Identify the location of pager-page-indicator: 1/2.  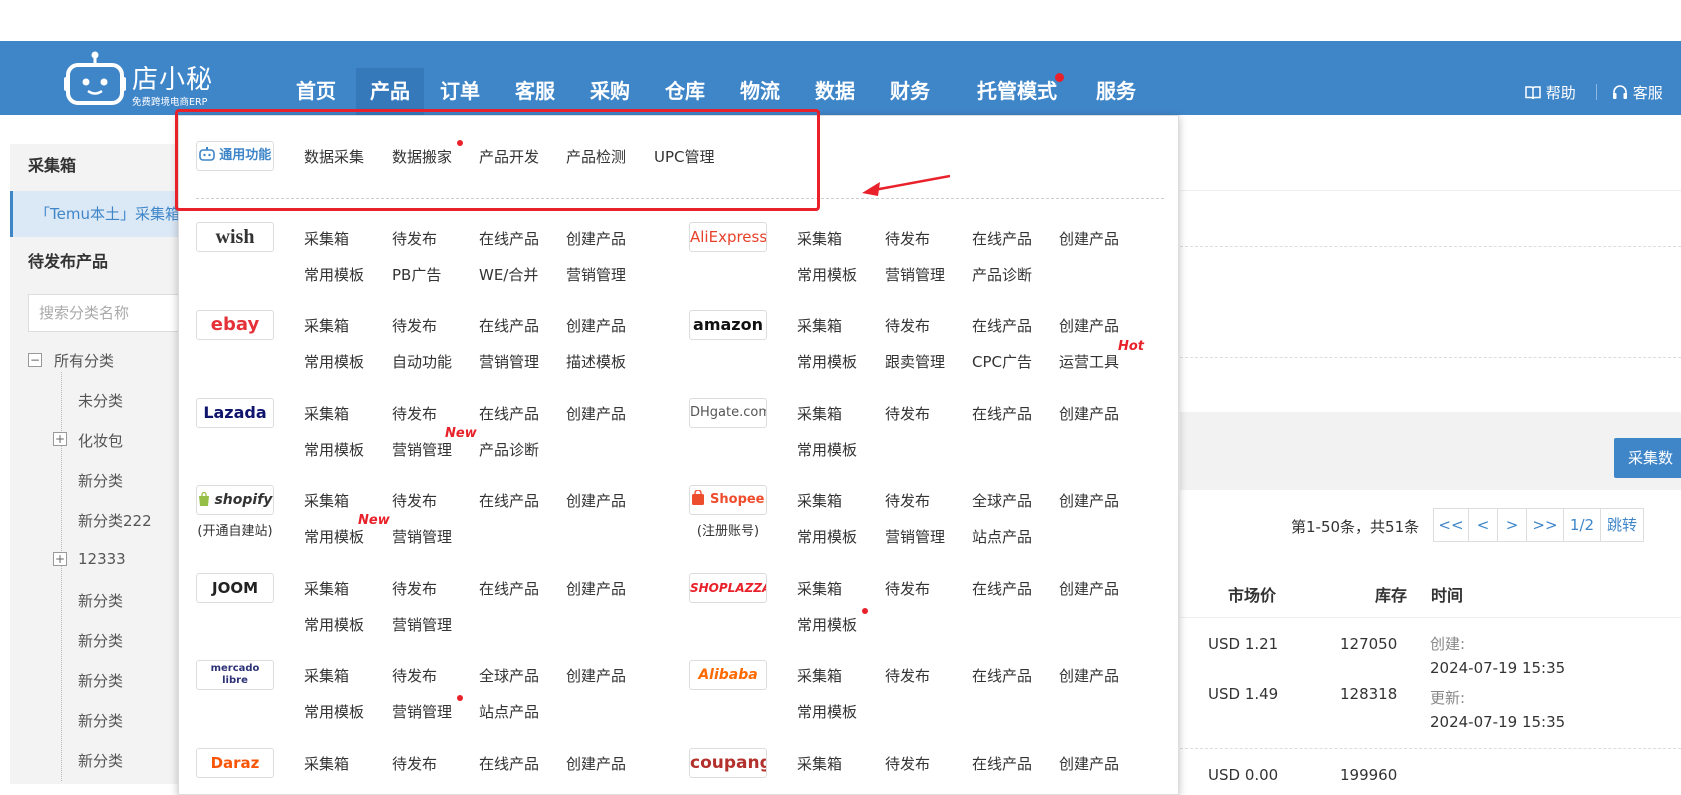
(1582, 525).